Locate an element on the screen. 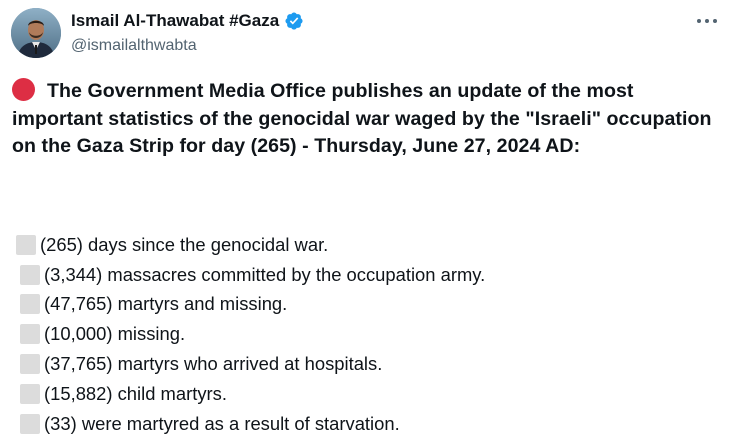 The height and width of the screenshot is (439, 733). list-item: (10,000) missing. is located at coordinates (366, 334).